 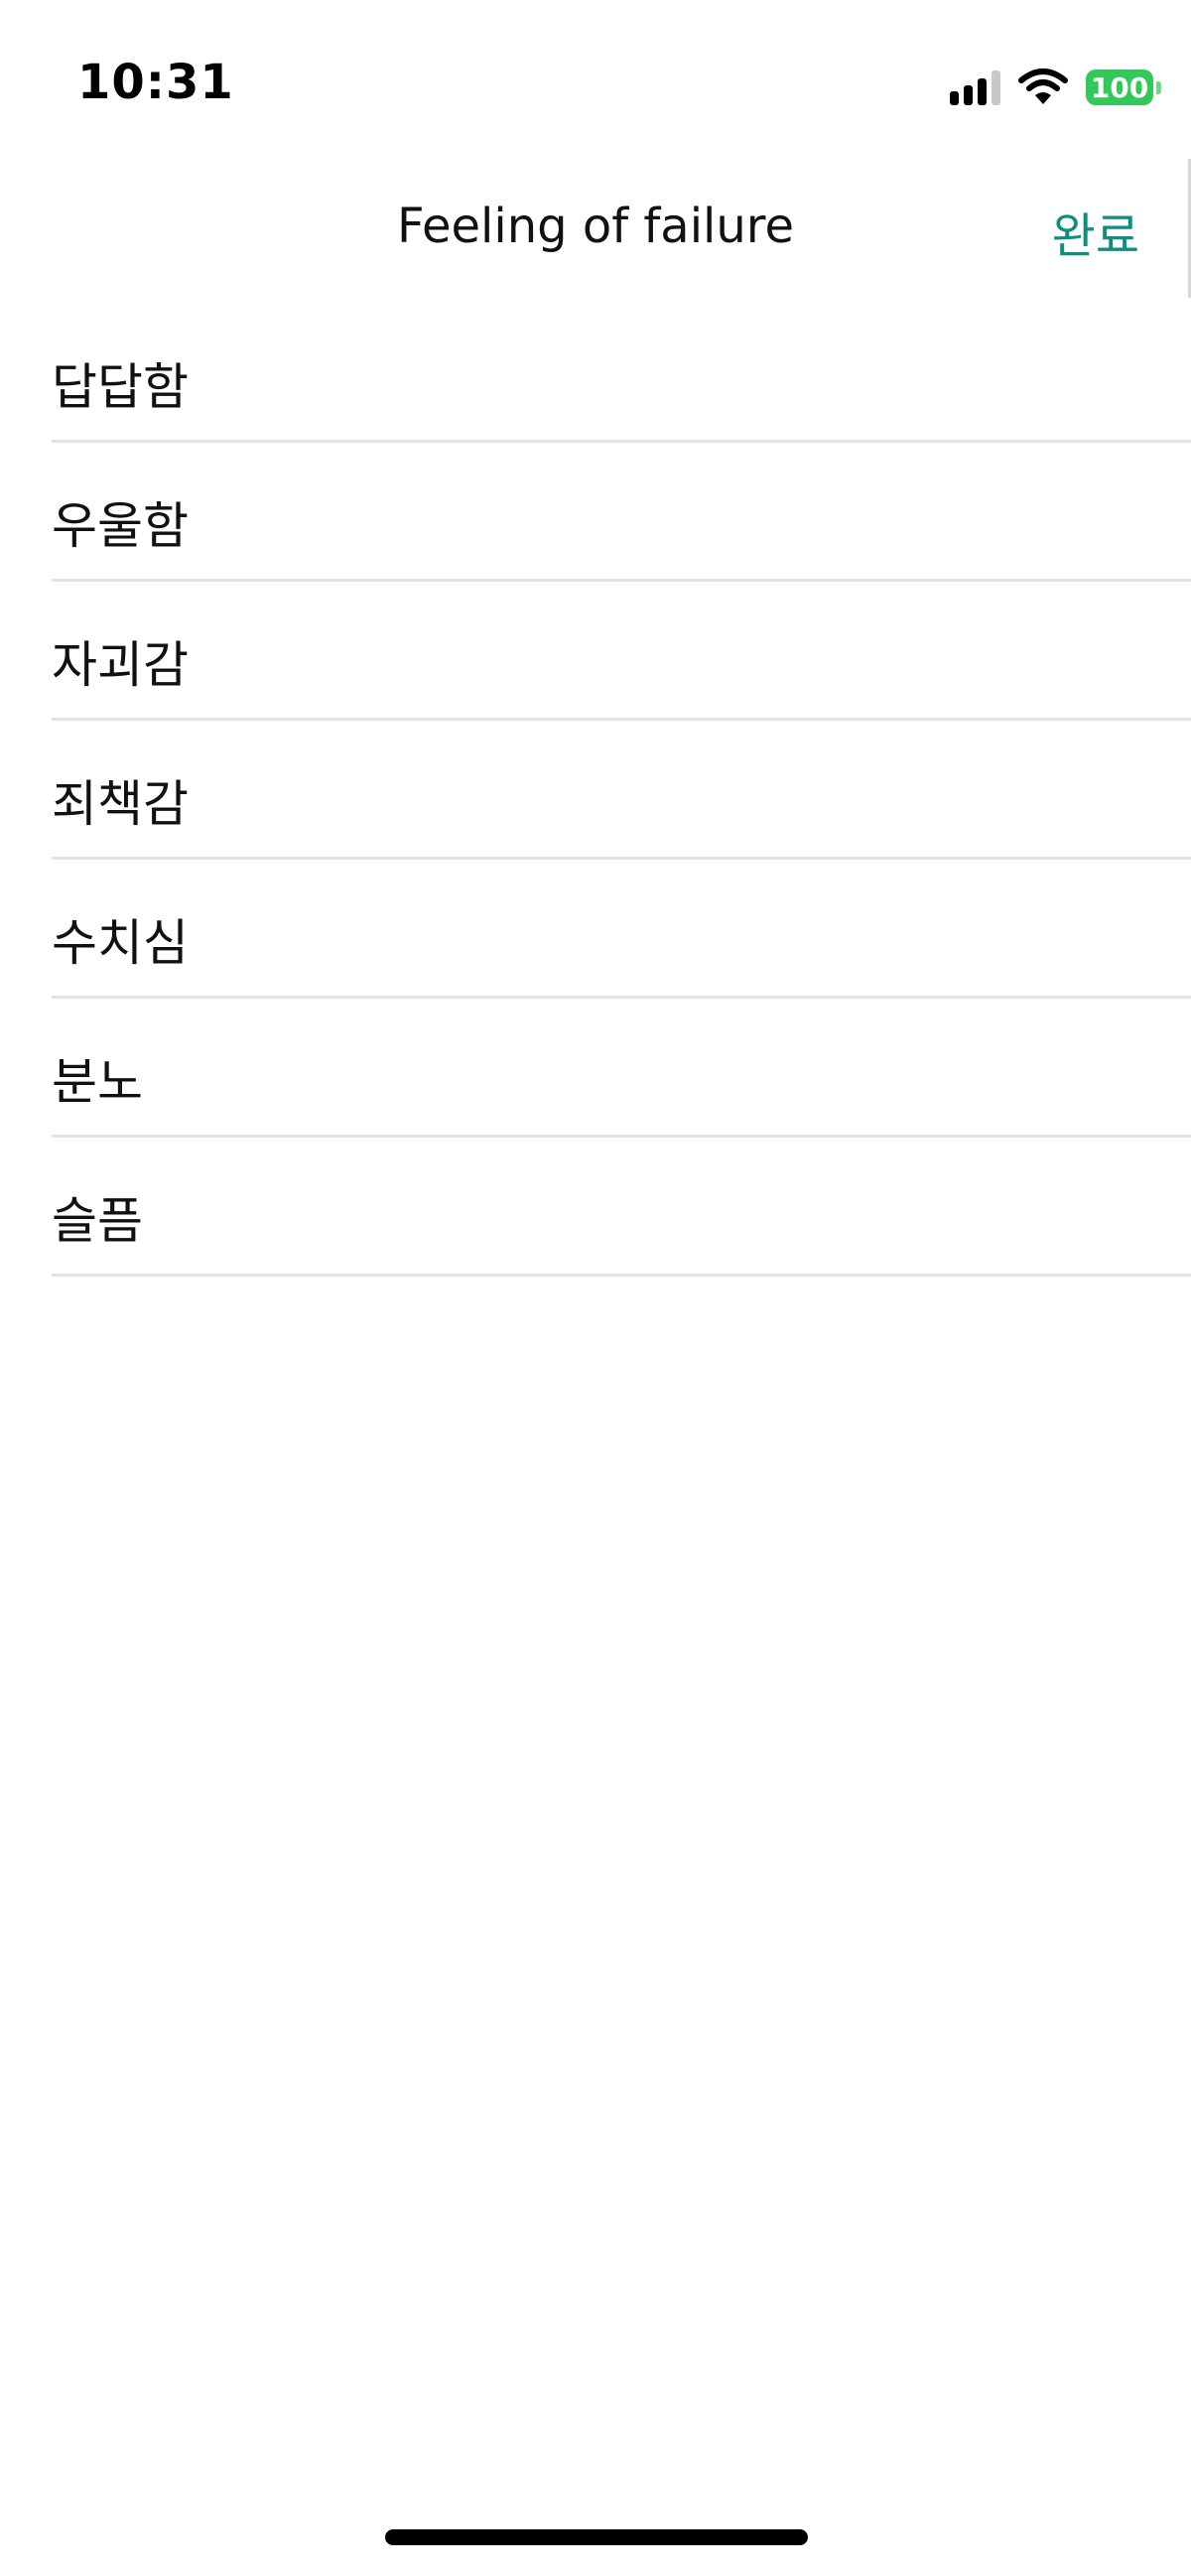 I want to click on status-time: 10:31, so click(x=155, y=82).